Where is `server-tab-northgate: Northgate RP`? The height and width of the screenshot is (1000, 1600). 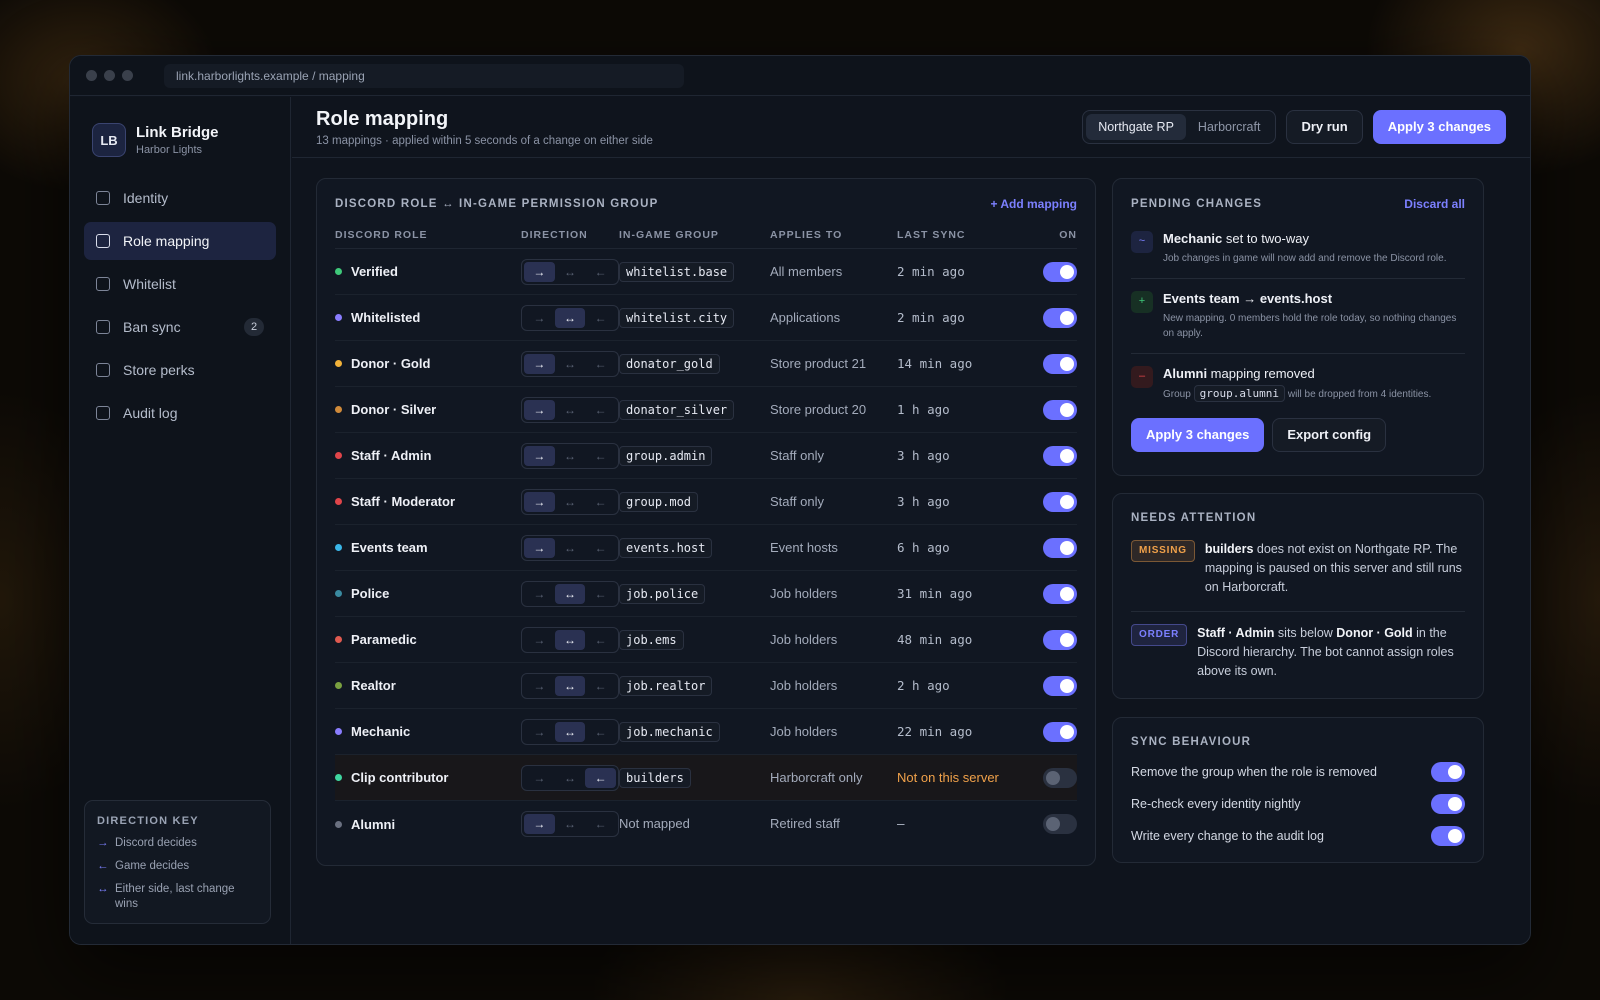 server-tab-northgate: Northgate RP is located at coordinates (1136, 127).